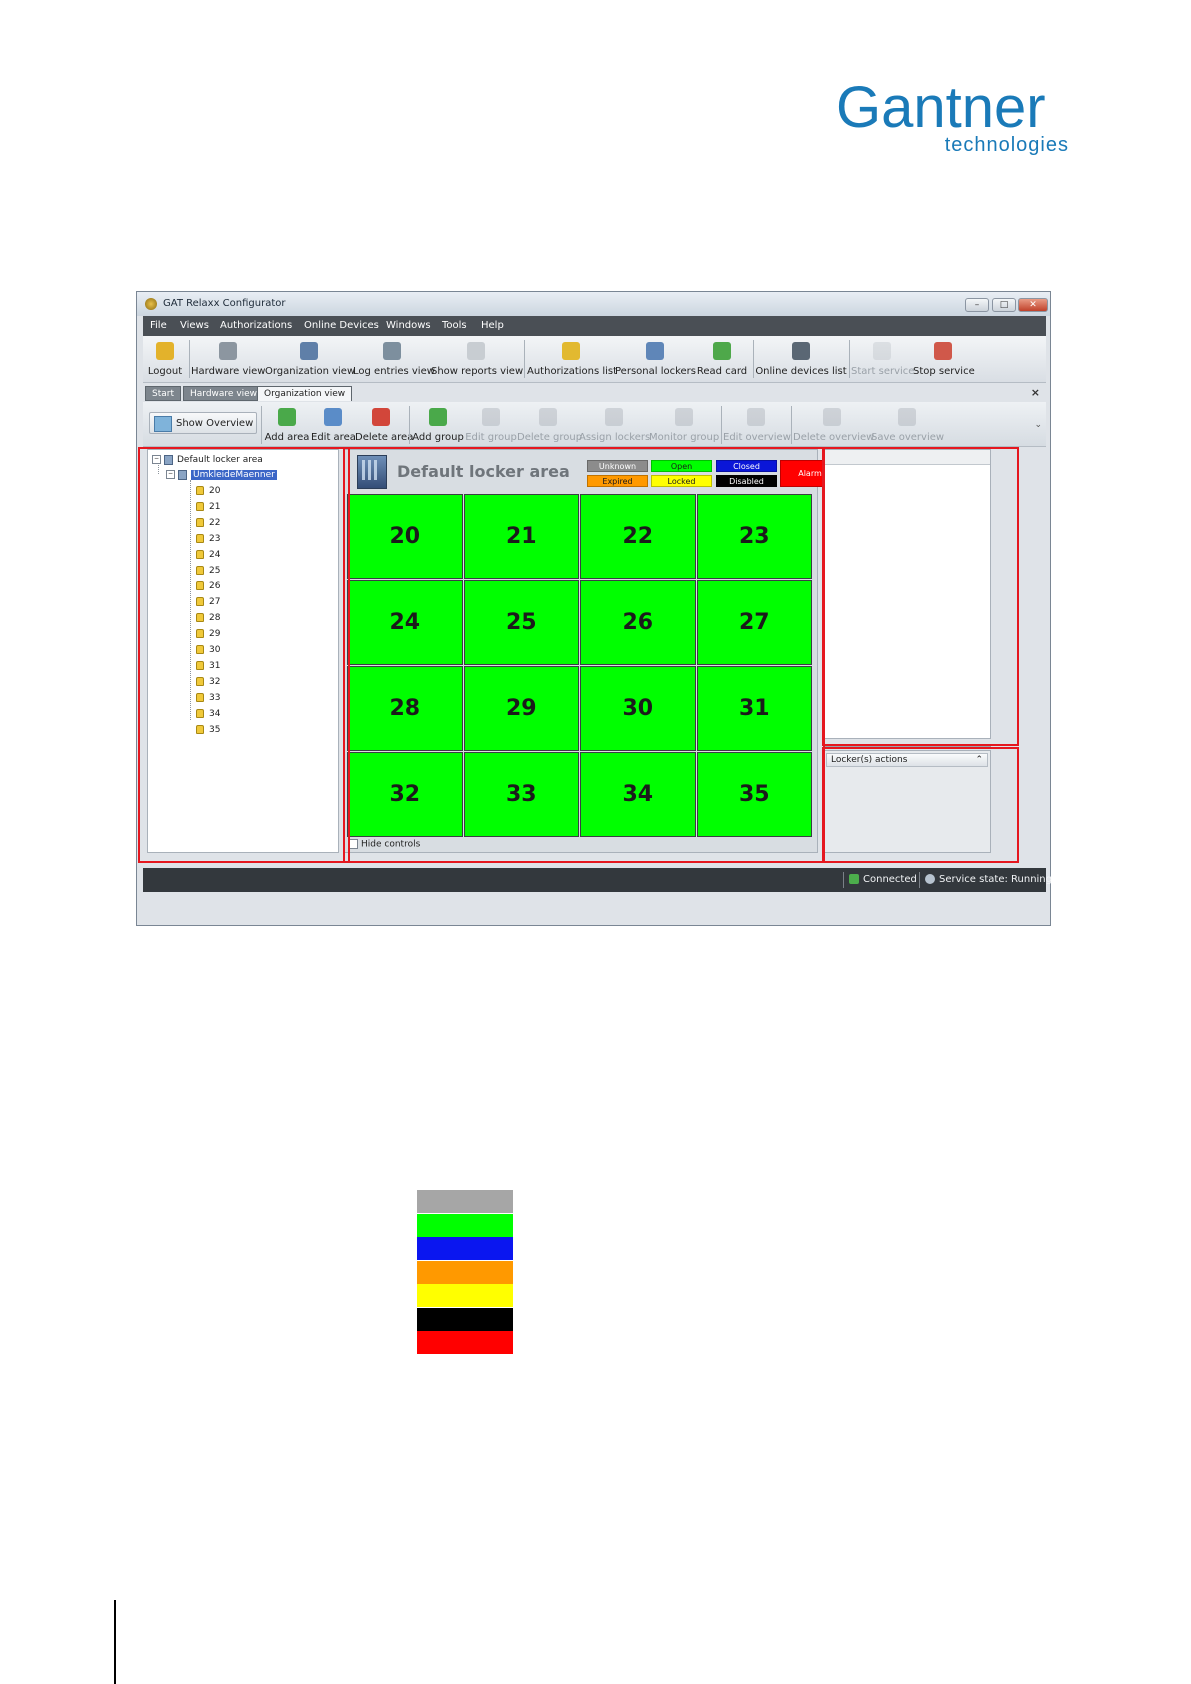 The width and height of the screenshot is (1191, 1684). Describe the element at coordinates (977, 305) in the screenshot. I see `minimize-button: –` at that location.